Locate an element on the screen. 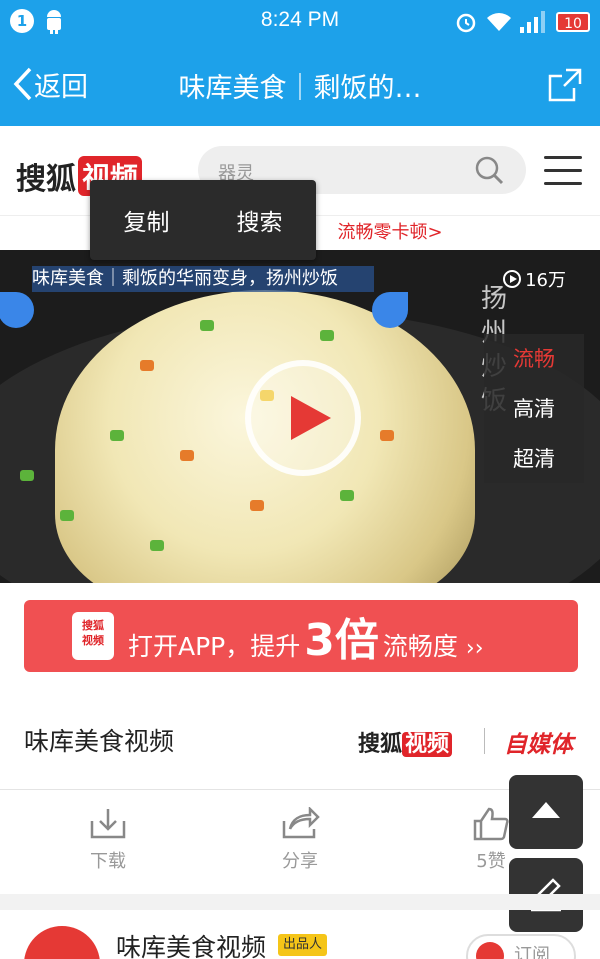  quality-option-hd: 高清 is located at coordinates (534, 409).